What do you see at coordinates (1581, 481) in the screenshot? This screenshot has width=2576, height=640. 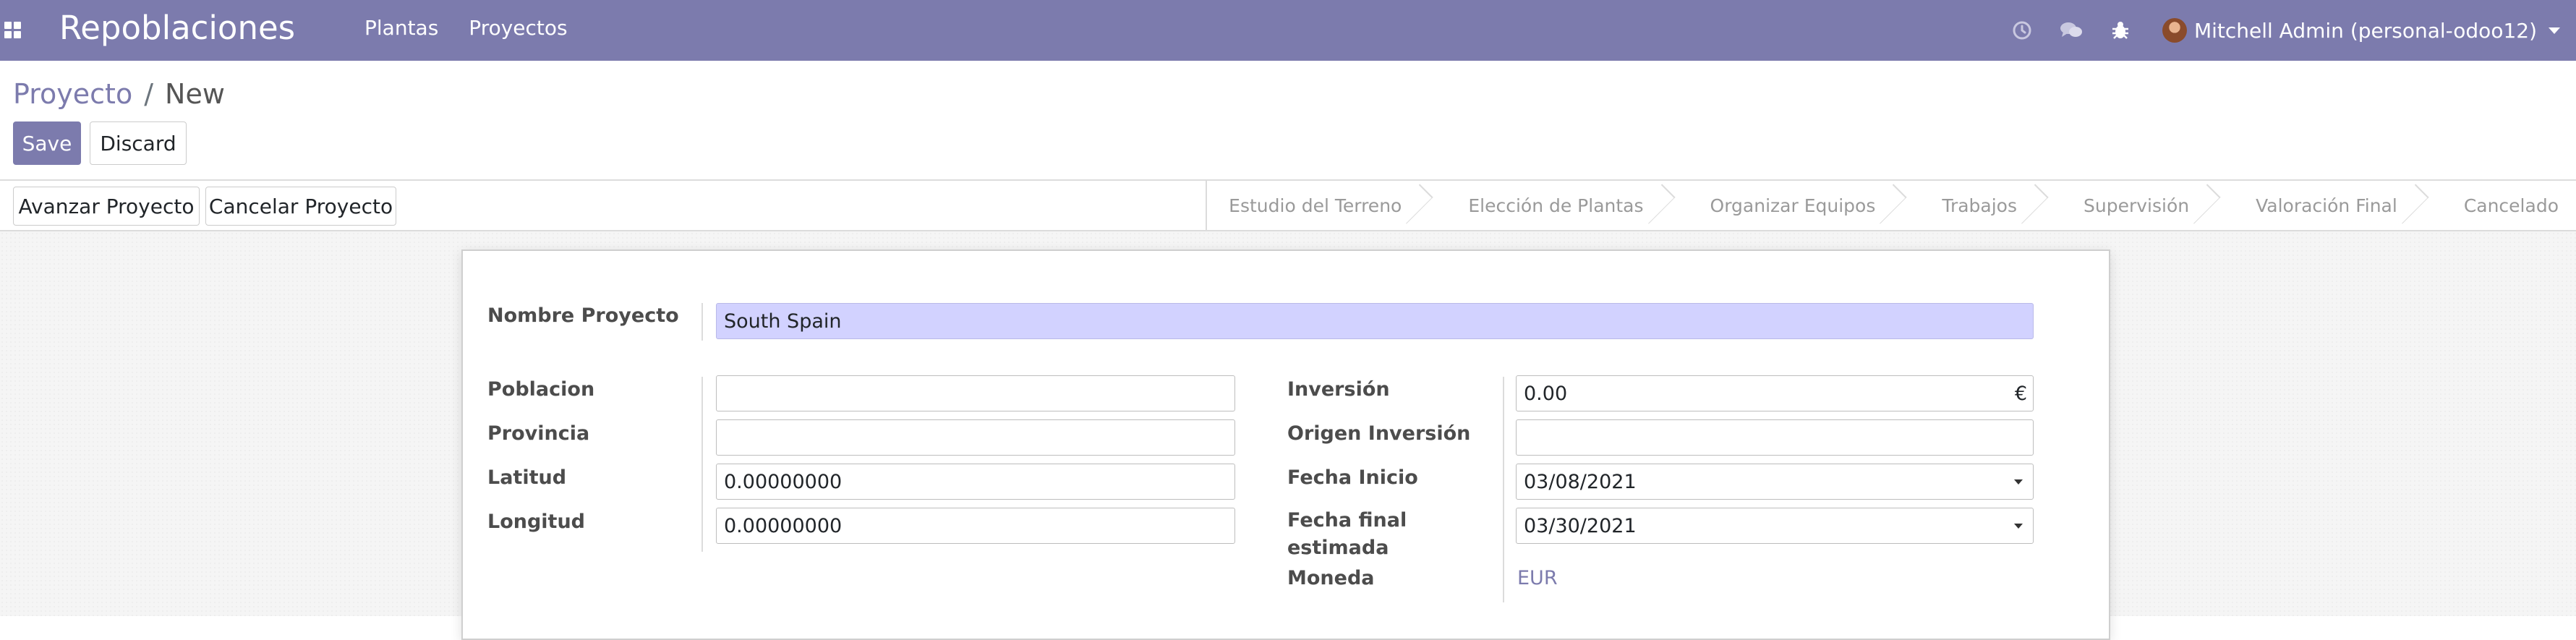 I see `fecha-inicio-value: 03/08/2021` at bounding box center [1581, 481].